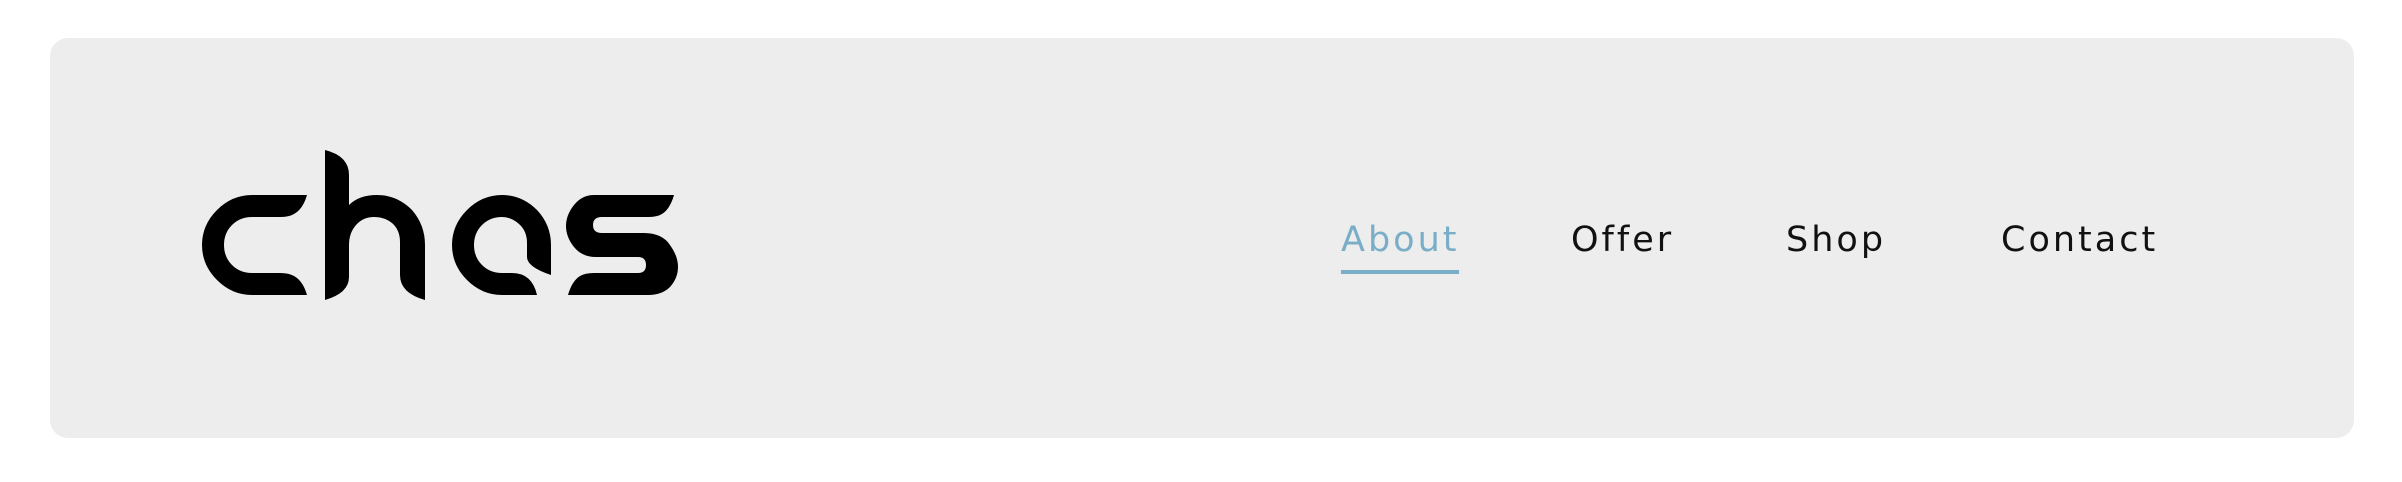 Image resolution: width=2402 pixels, height=482 pixels. What do you see at coordinates (1836, 240) in the screenshot?
I see `nav-item-shop: Shop` at bounding box center [1836, 240].